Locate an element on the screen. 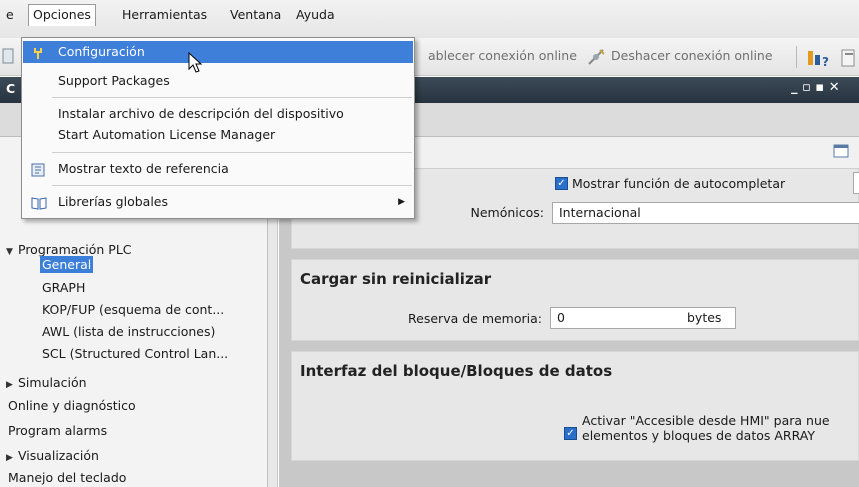 Image resolution: width=859 pixels, height=487 pixels. toolbar-extra-icon is located at coordinates (849, 59).